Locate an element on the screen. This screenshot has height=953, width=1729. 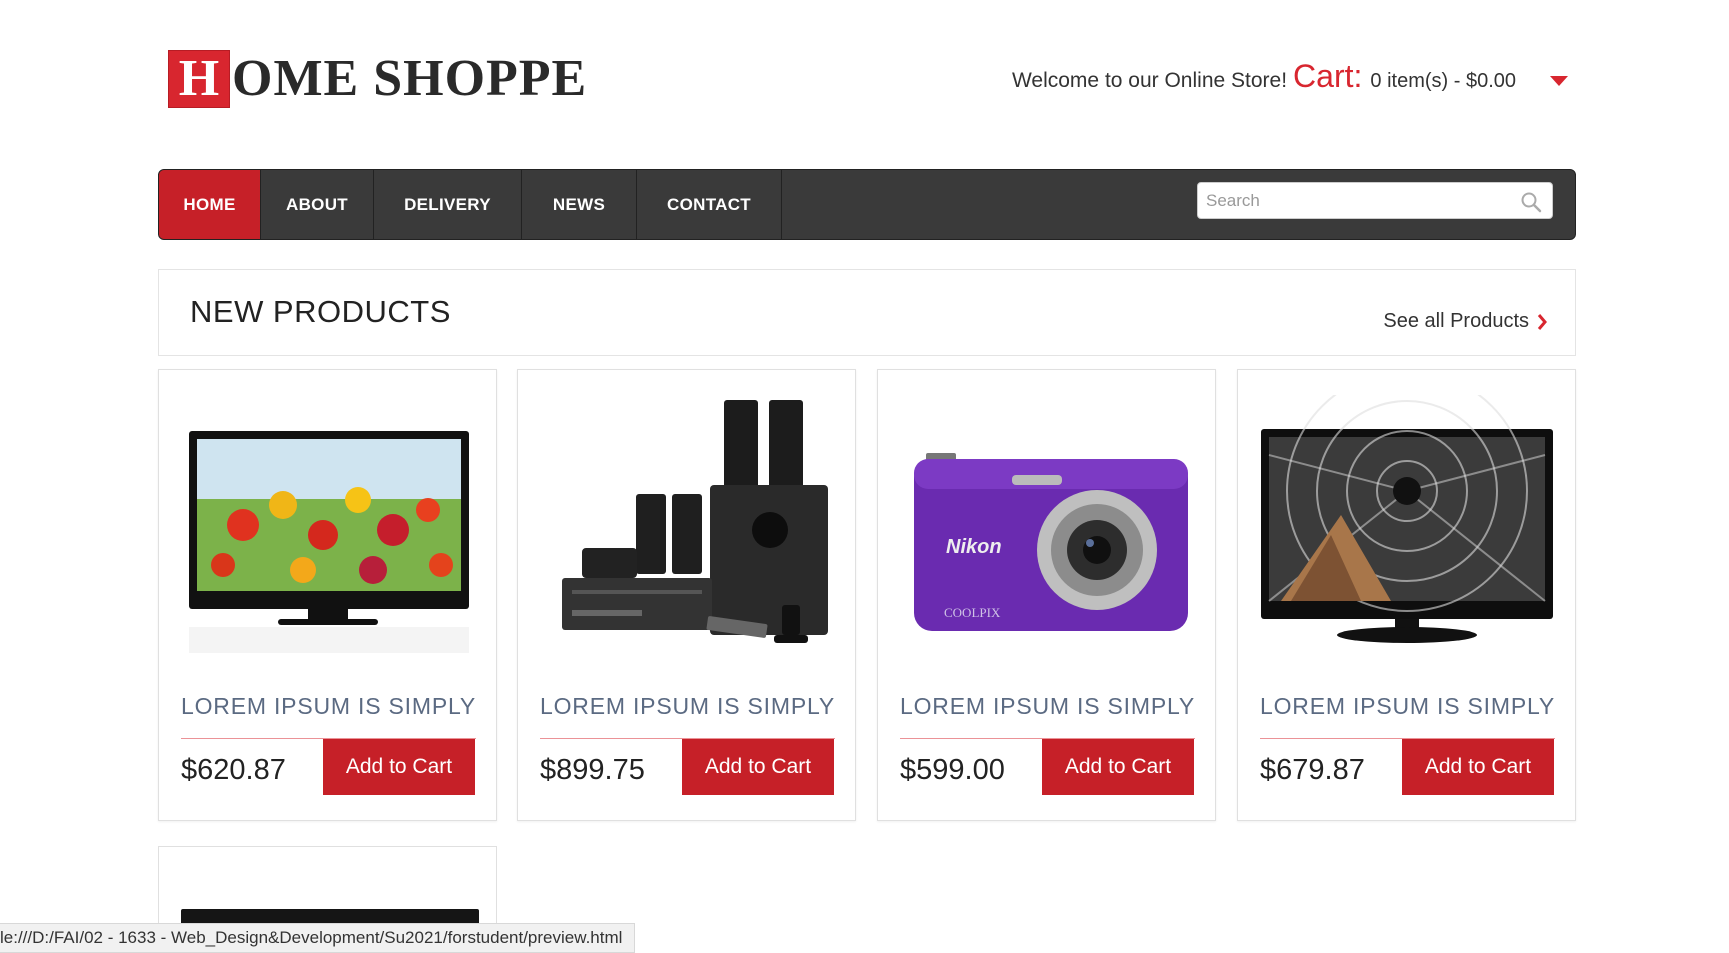
camera-icon: Nikon COOLPIX is located at coordinates (1051, 542).